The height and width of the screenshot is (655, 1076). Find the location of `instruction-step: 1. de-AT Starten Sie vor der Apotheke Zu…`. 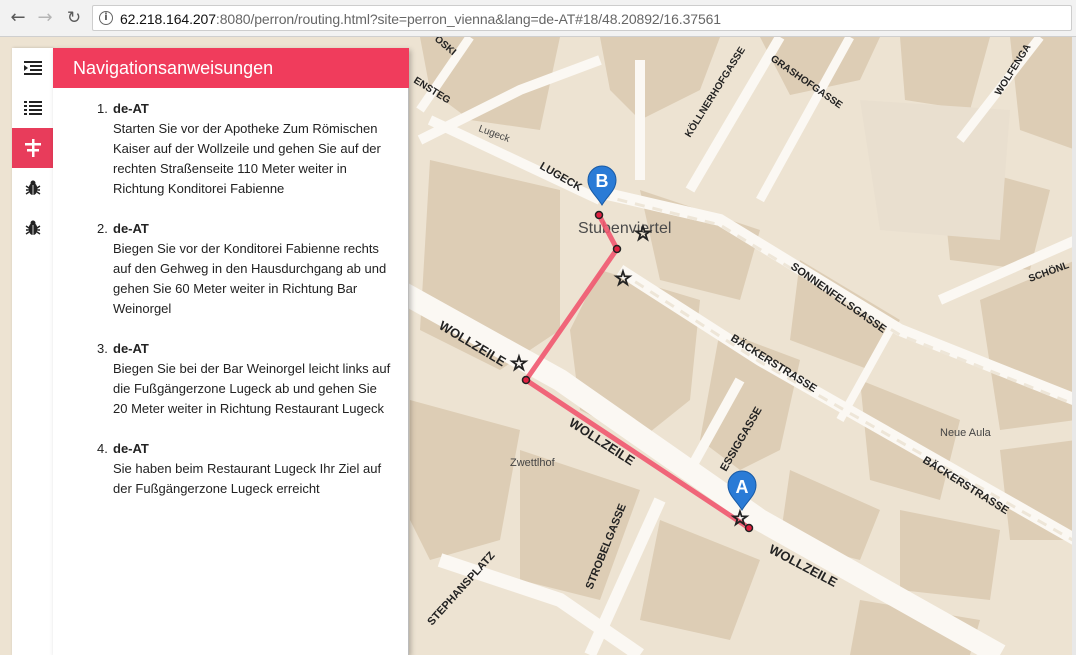

instruction-step: 1. de-AT Starten Sie vor der Apotheke Zu… is located at coordinates (243, 149).